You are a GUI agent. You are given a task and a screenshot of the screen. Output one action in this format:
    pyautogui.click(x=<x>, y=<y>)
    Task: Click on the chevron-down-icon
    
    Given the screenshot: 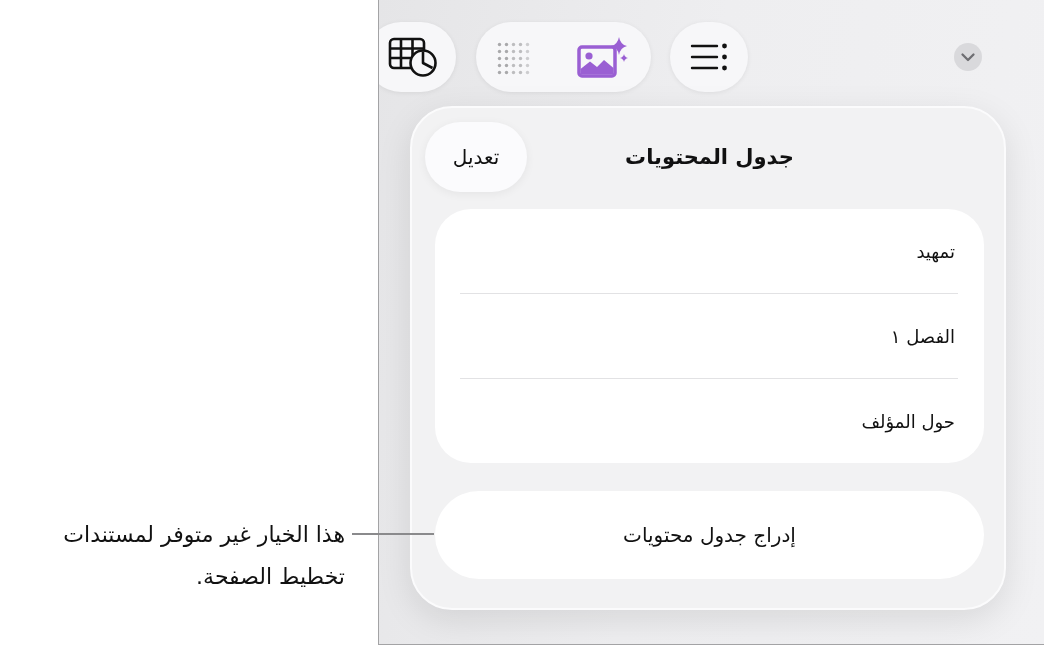 What is the action you would take?
    pyautogui.click(x=968, y=57)
    